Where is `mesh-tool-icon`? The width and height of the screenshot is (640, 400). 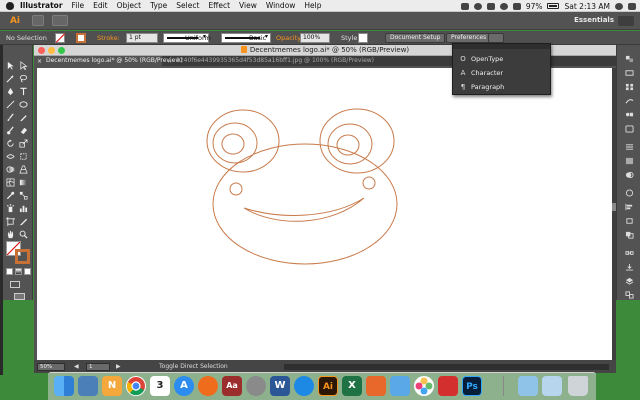 mesh-tool-icon is located at coordinates (10, 182).